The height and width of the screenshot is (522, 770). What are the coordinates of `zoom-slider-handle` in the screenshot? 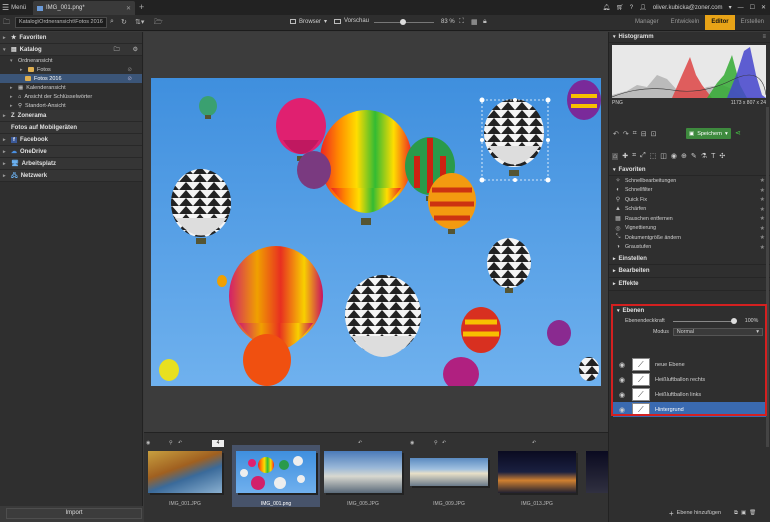 It's located at (403, 22).